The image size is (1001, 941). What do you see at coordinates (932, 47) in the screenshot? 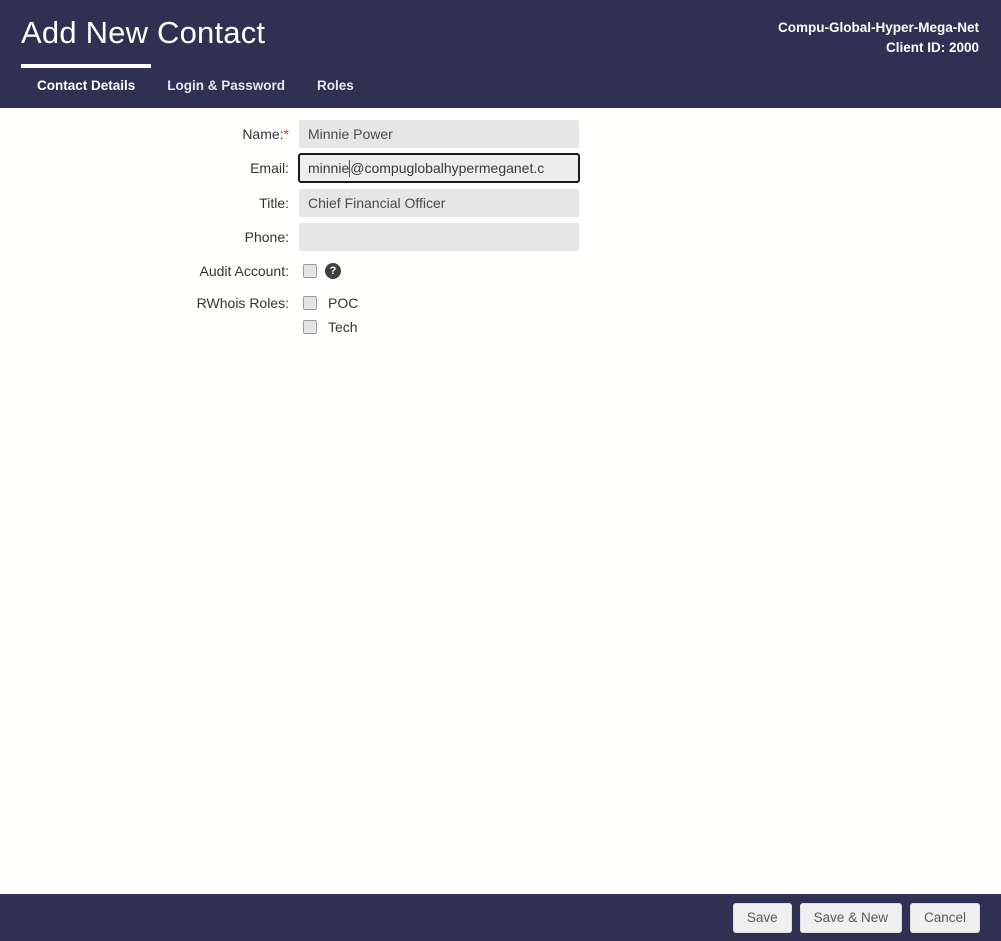
I see `client-id: Client ID: 2000` at bounding box center [932, 47].